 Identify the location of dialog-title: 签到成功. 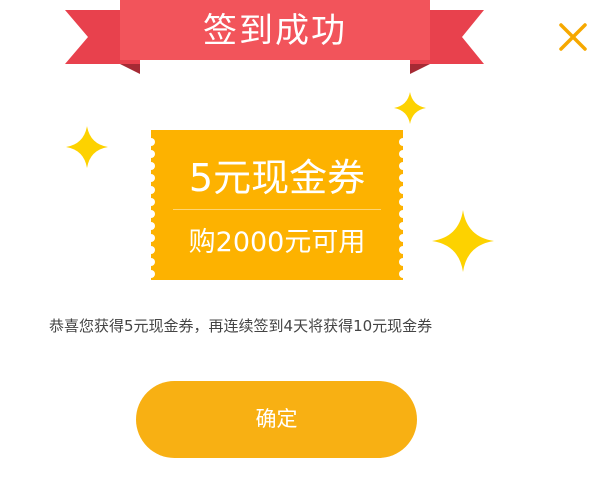
(275, 31).